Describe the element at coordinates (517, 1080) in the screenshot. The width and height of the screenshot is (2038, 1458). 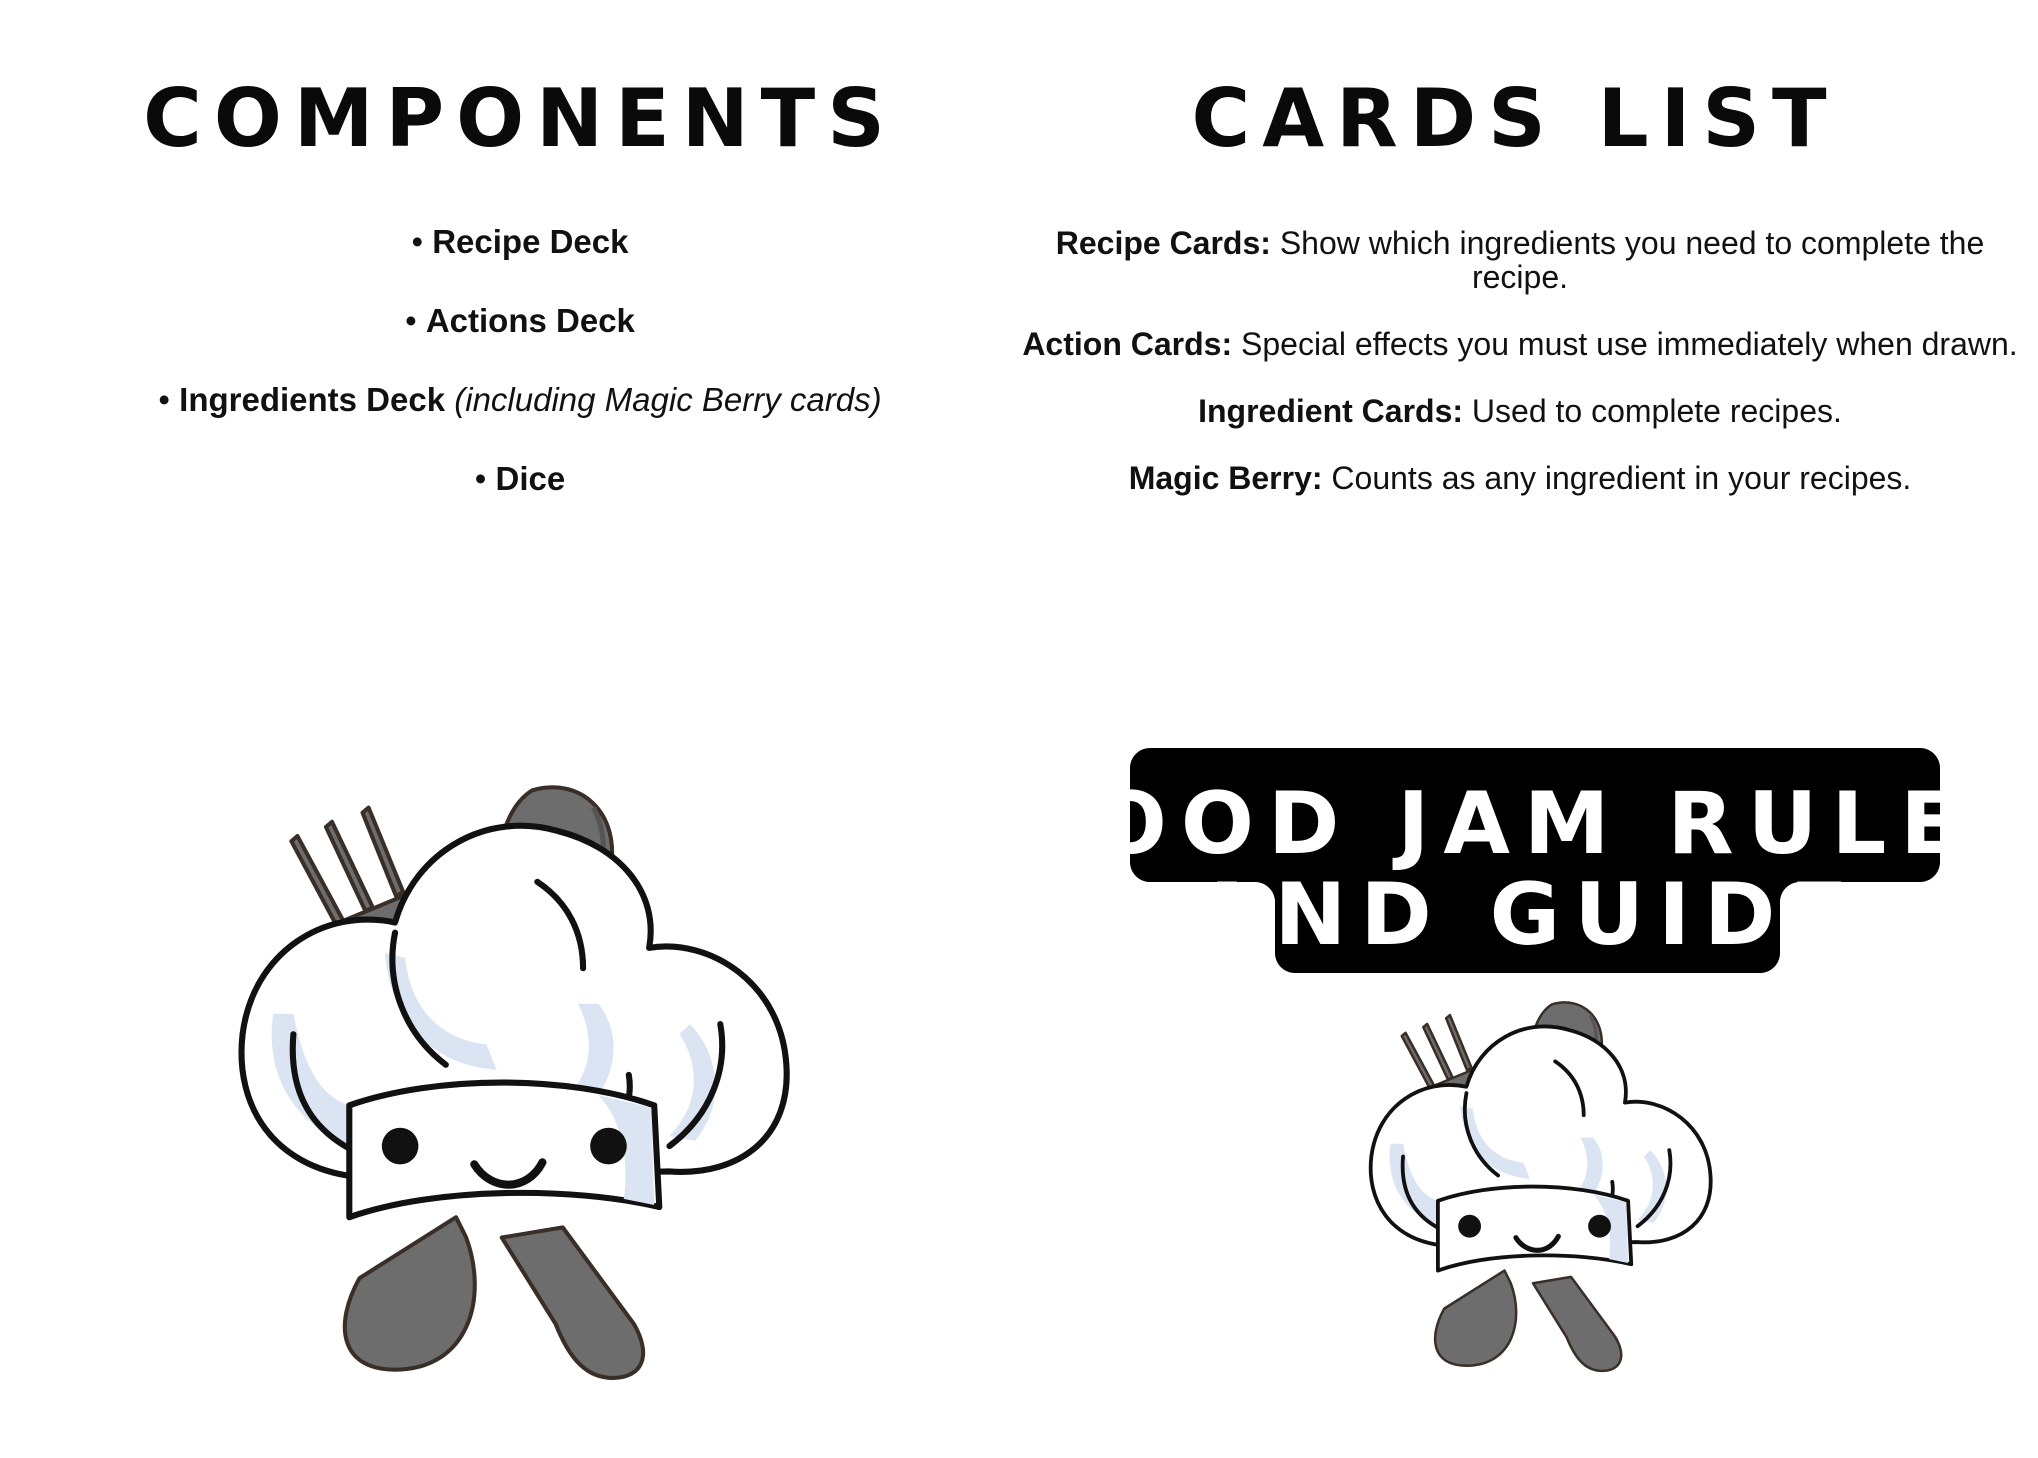
I see `chef-hat-mascot-icon` at that location.